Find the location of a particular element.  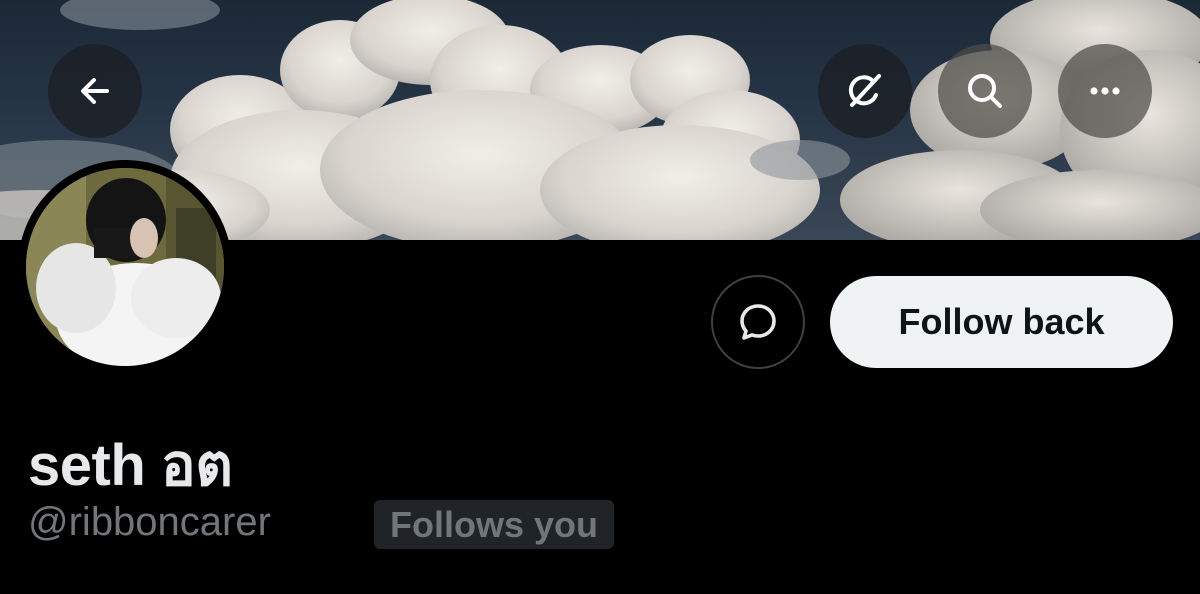

profile-avatar is located at coordinates (125, 267).